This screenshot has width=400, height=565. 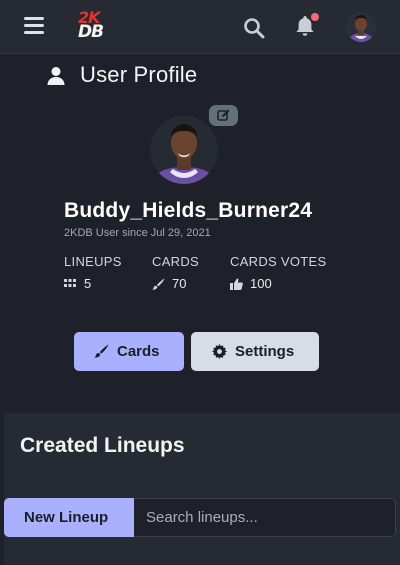 What do you see at coordinates (96, 26) in the screenshot?
I see `site-logo: 2K DB` at bounding box center [96, 26].